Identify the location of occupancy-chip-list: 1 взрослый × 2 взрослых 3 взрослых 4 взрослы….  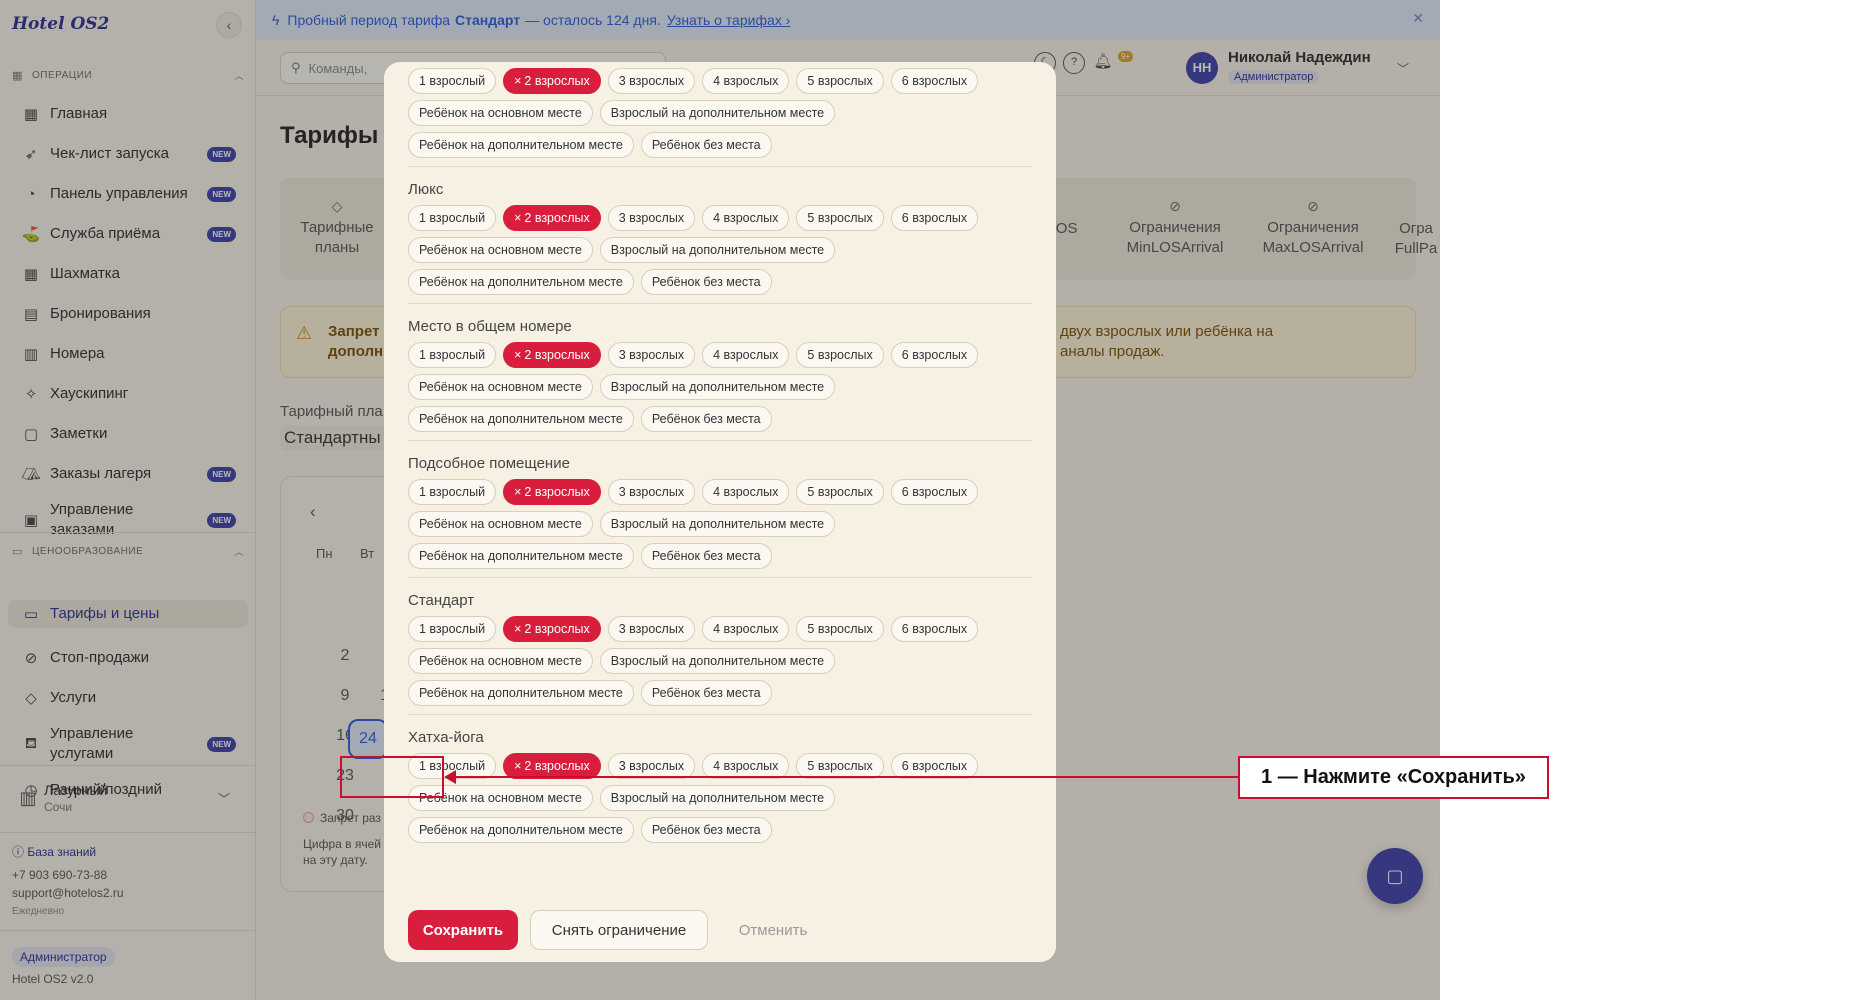
(720, 524).